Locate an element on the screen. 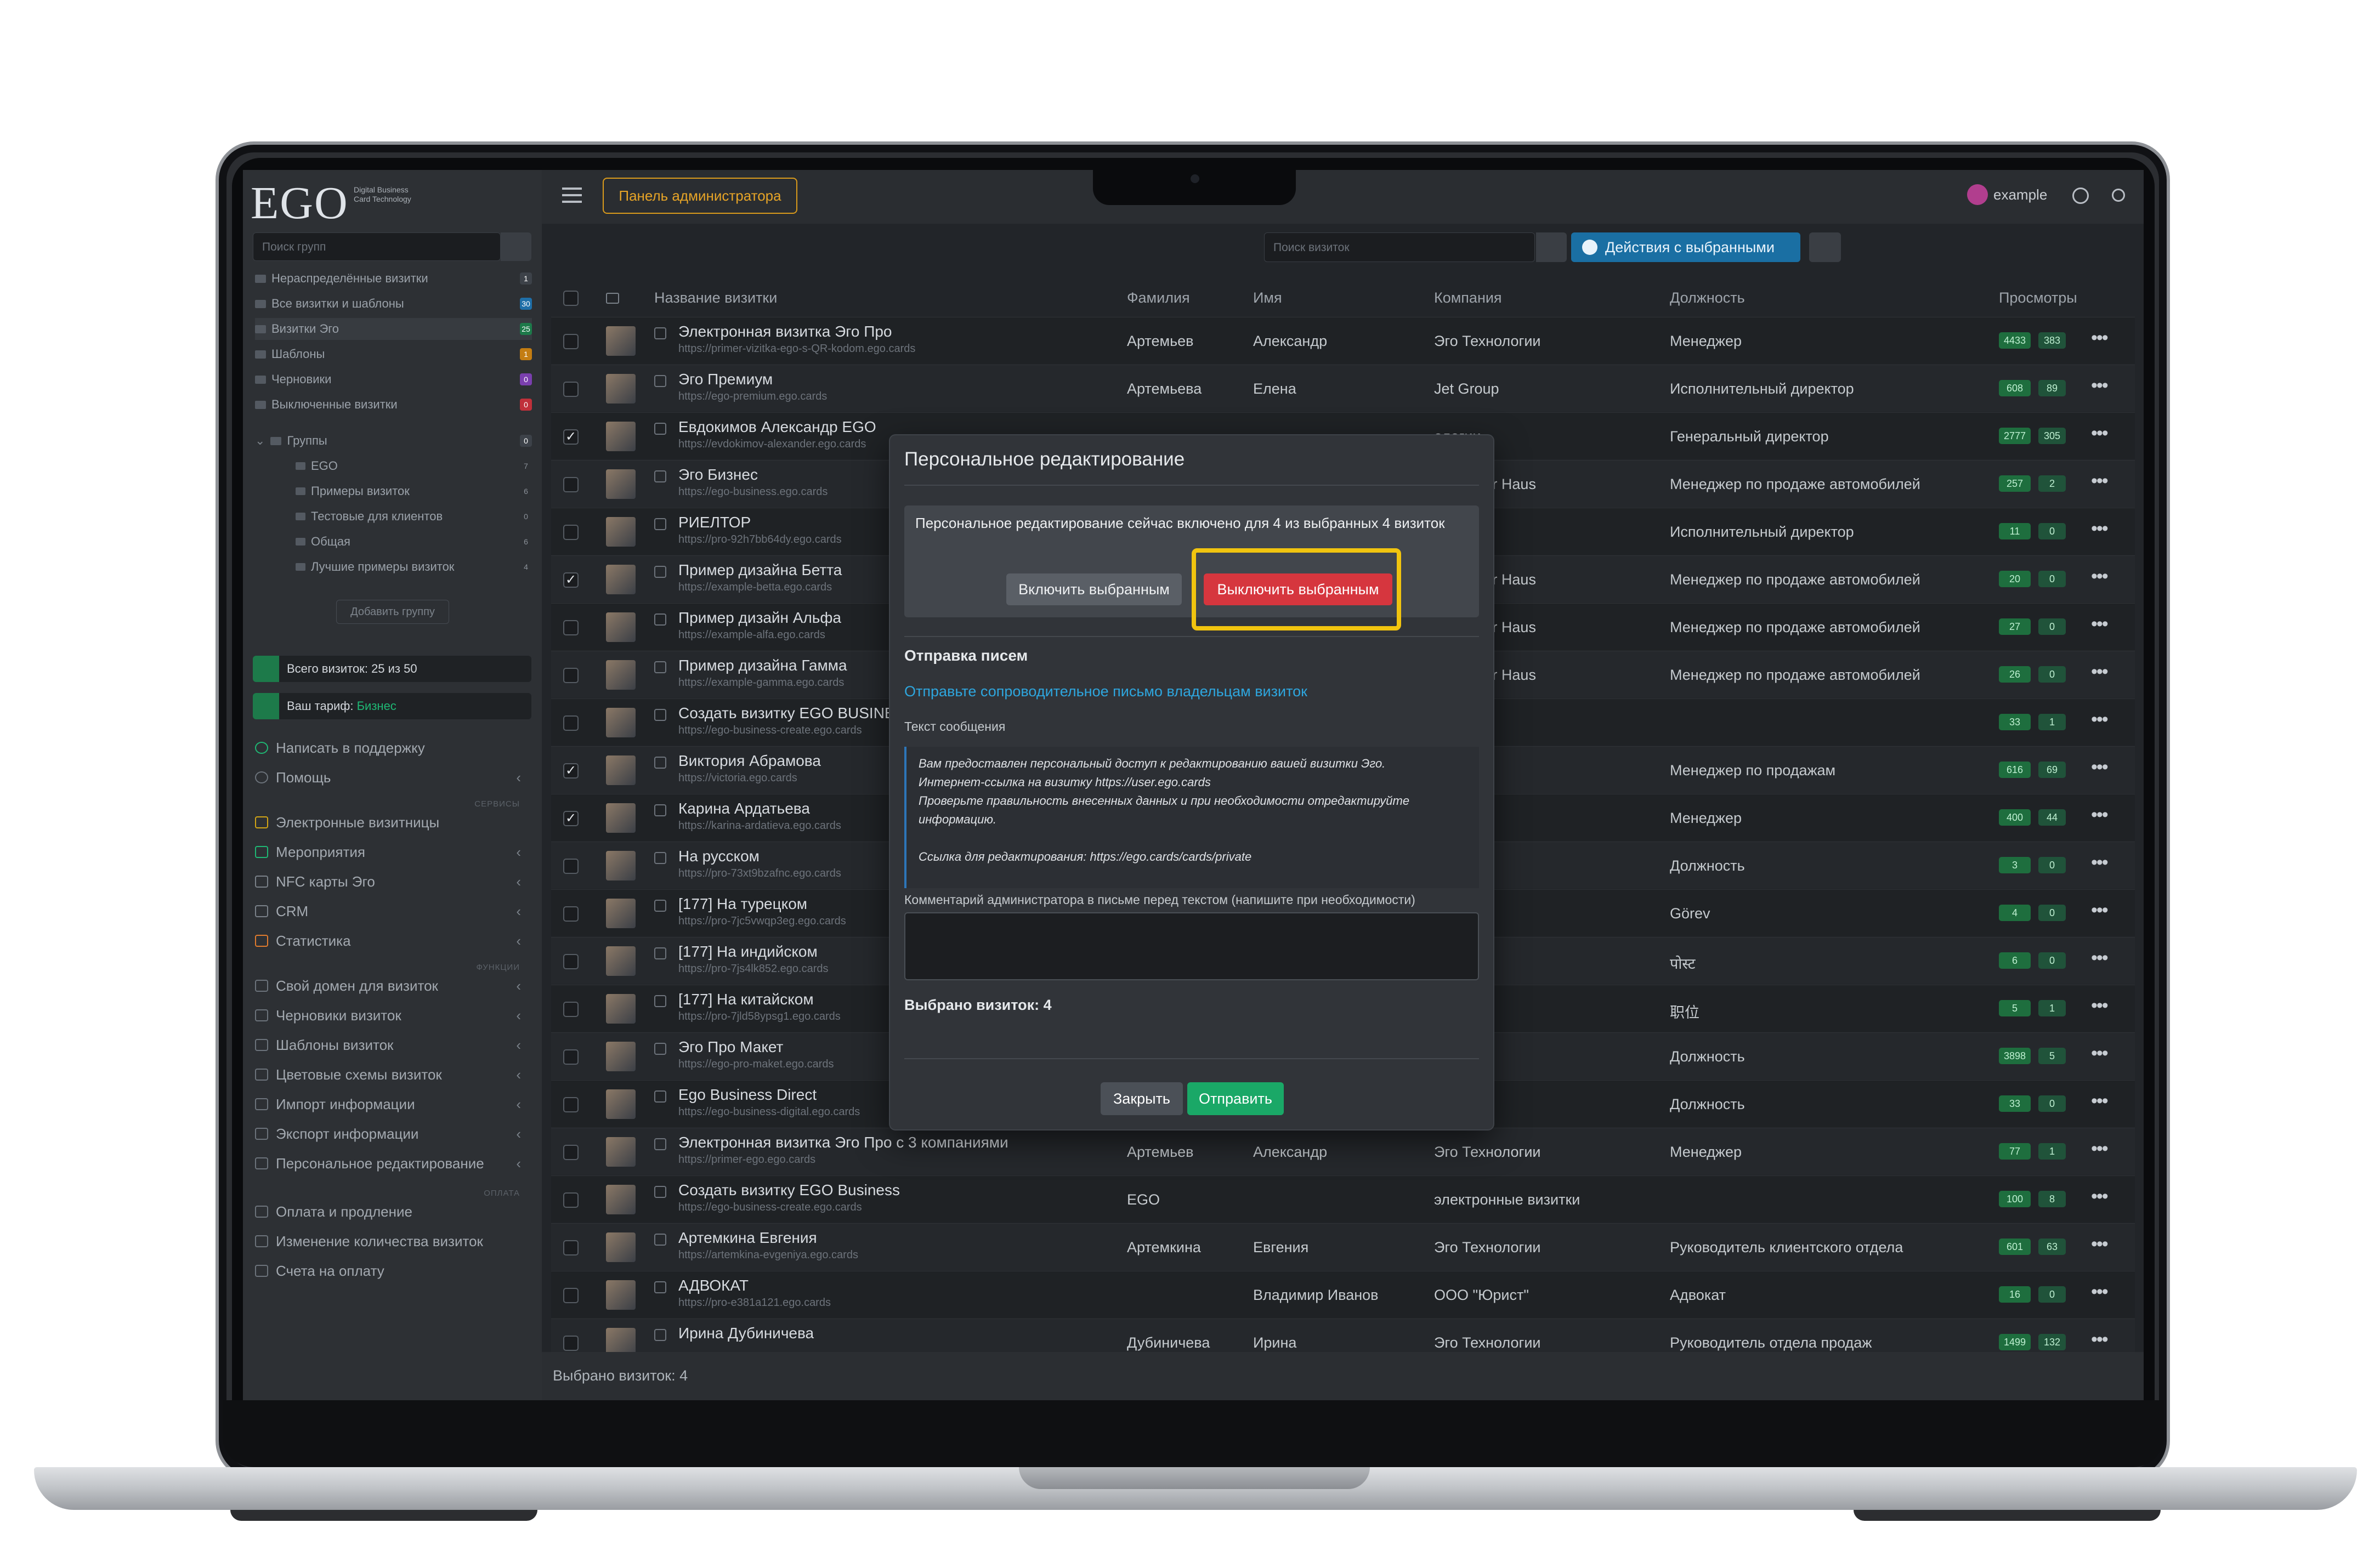  selected-count: Выбрано визиток: 4 is located at coordinates (978, 1005).